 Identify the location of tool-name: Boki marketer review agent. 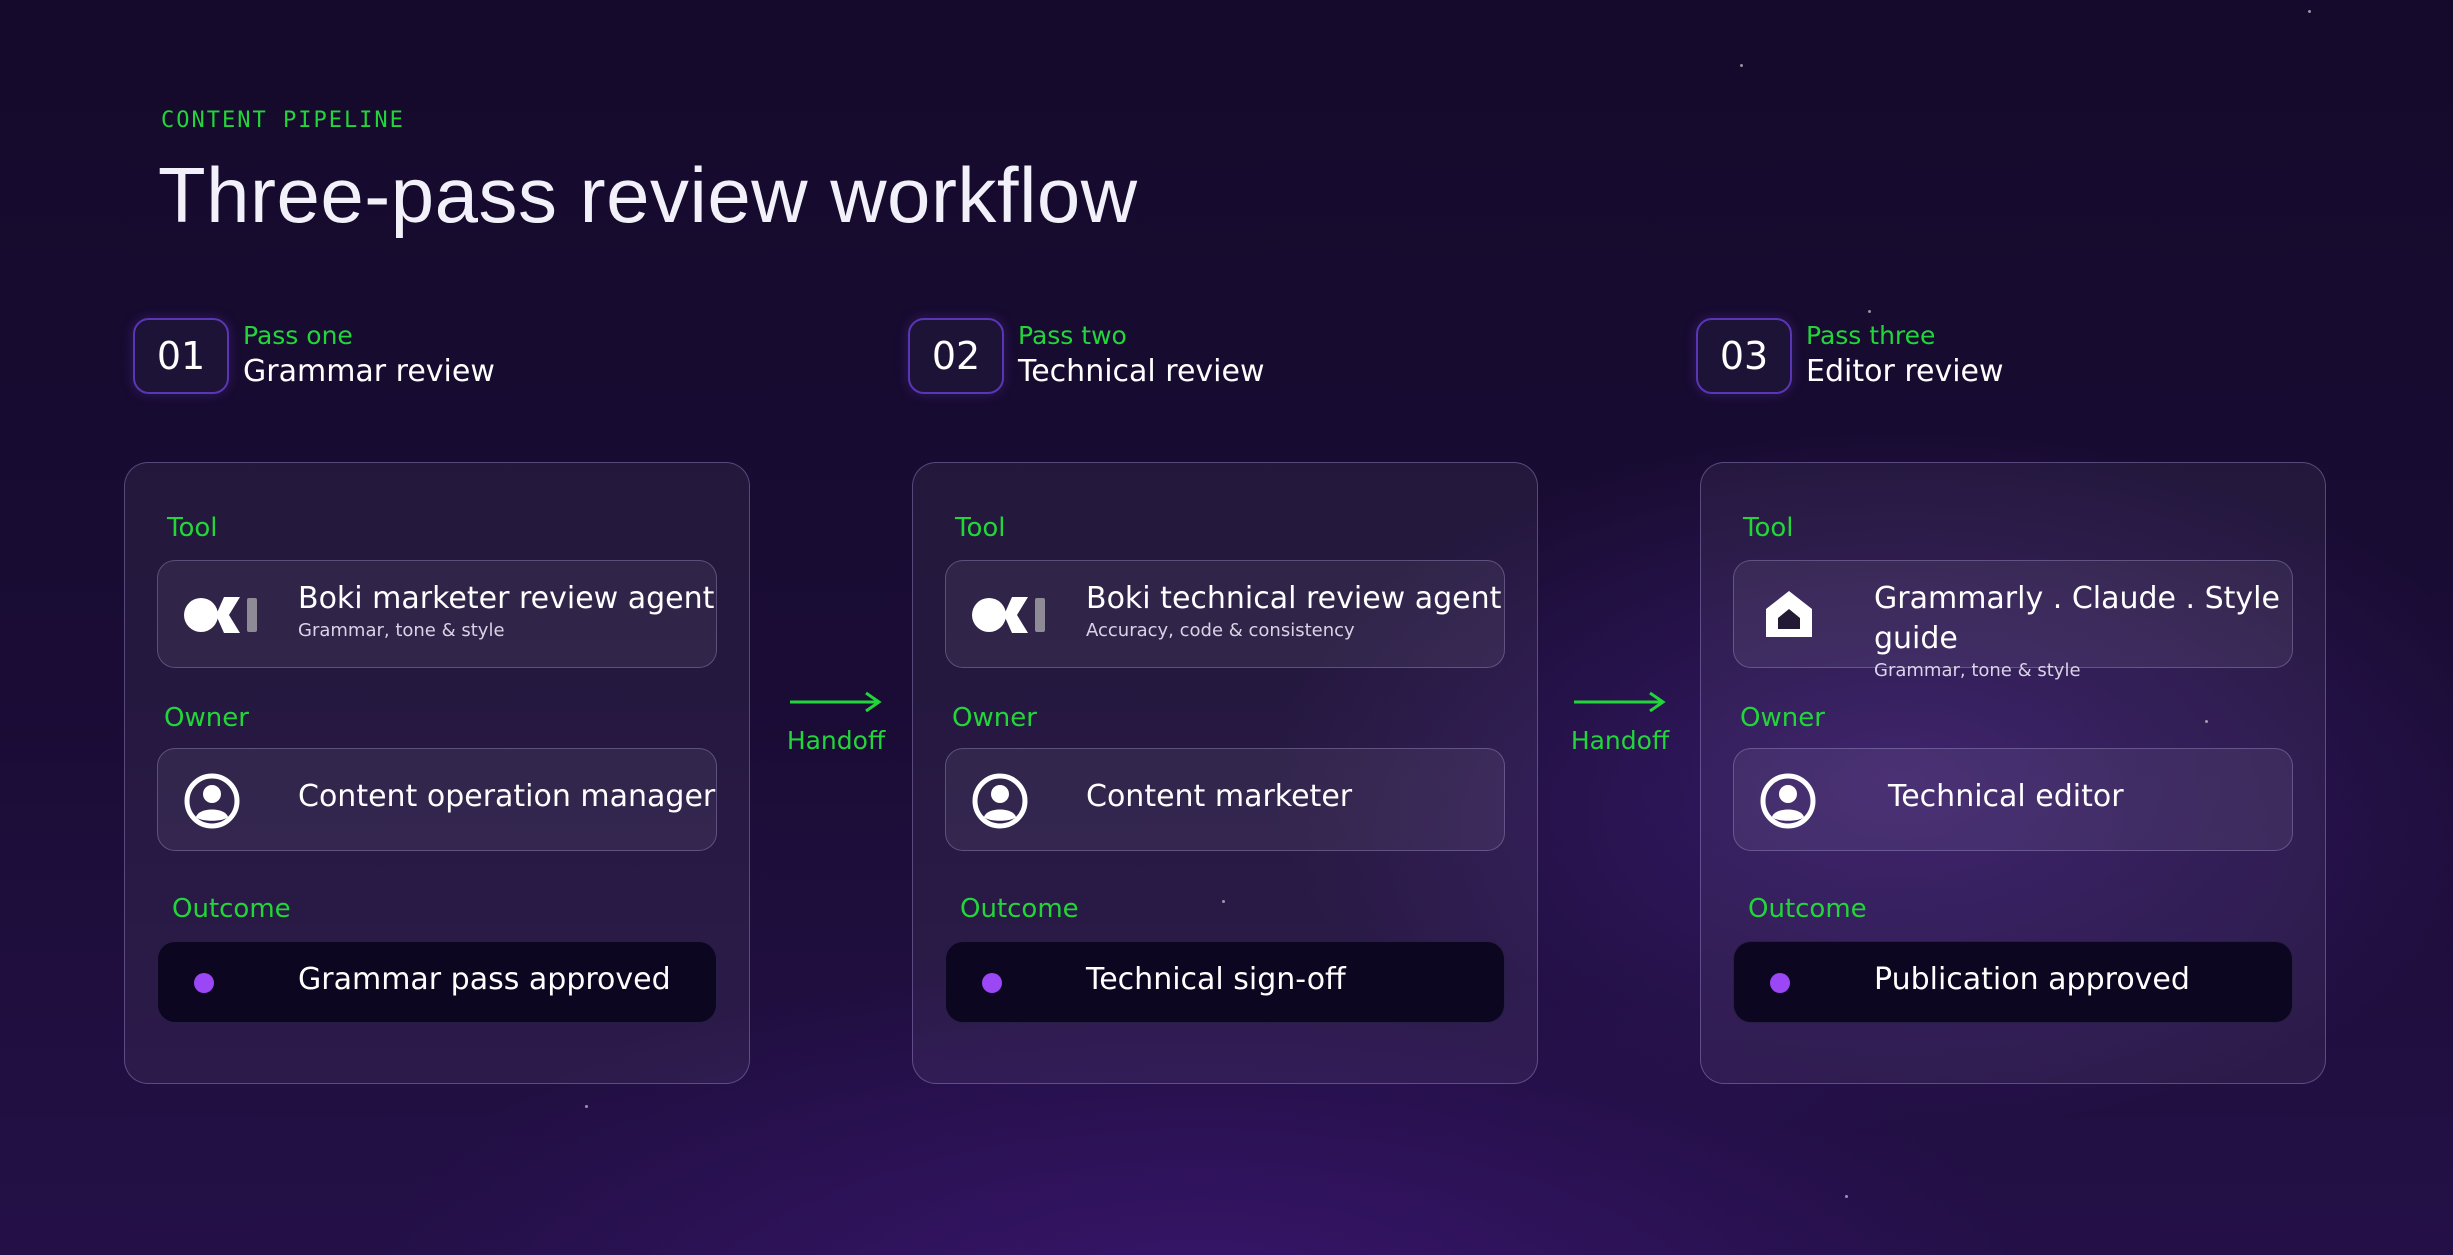
(506, 598).